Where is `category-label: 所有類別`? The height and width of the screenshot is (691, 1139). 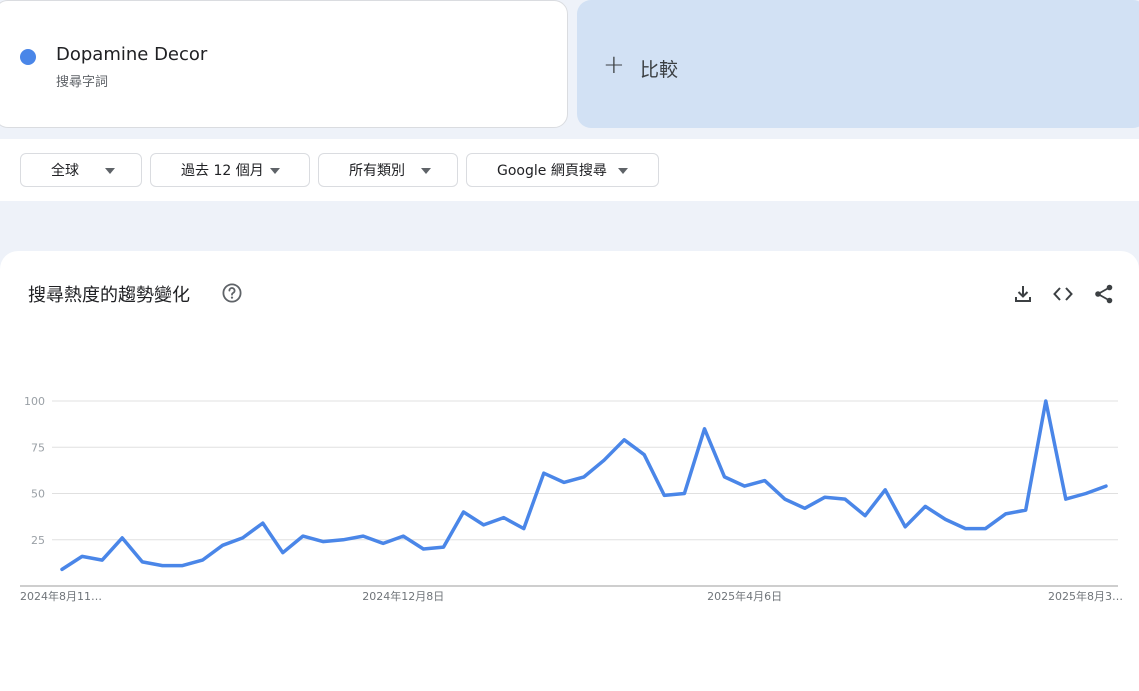
category-label: 所有類別 is located at coordinates (377, 171).